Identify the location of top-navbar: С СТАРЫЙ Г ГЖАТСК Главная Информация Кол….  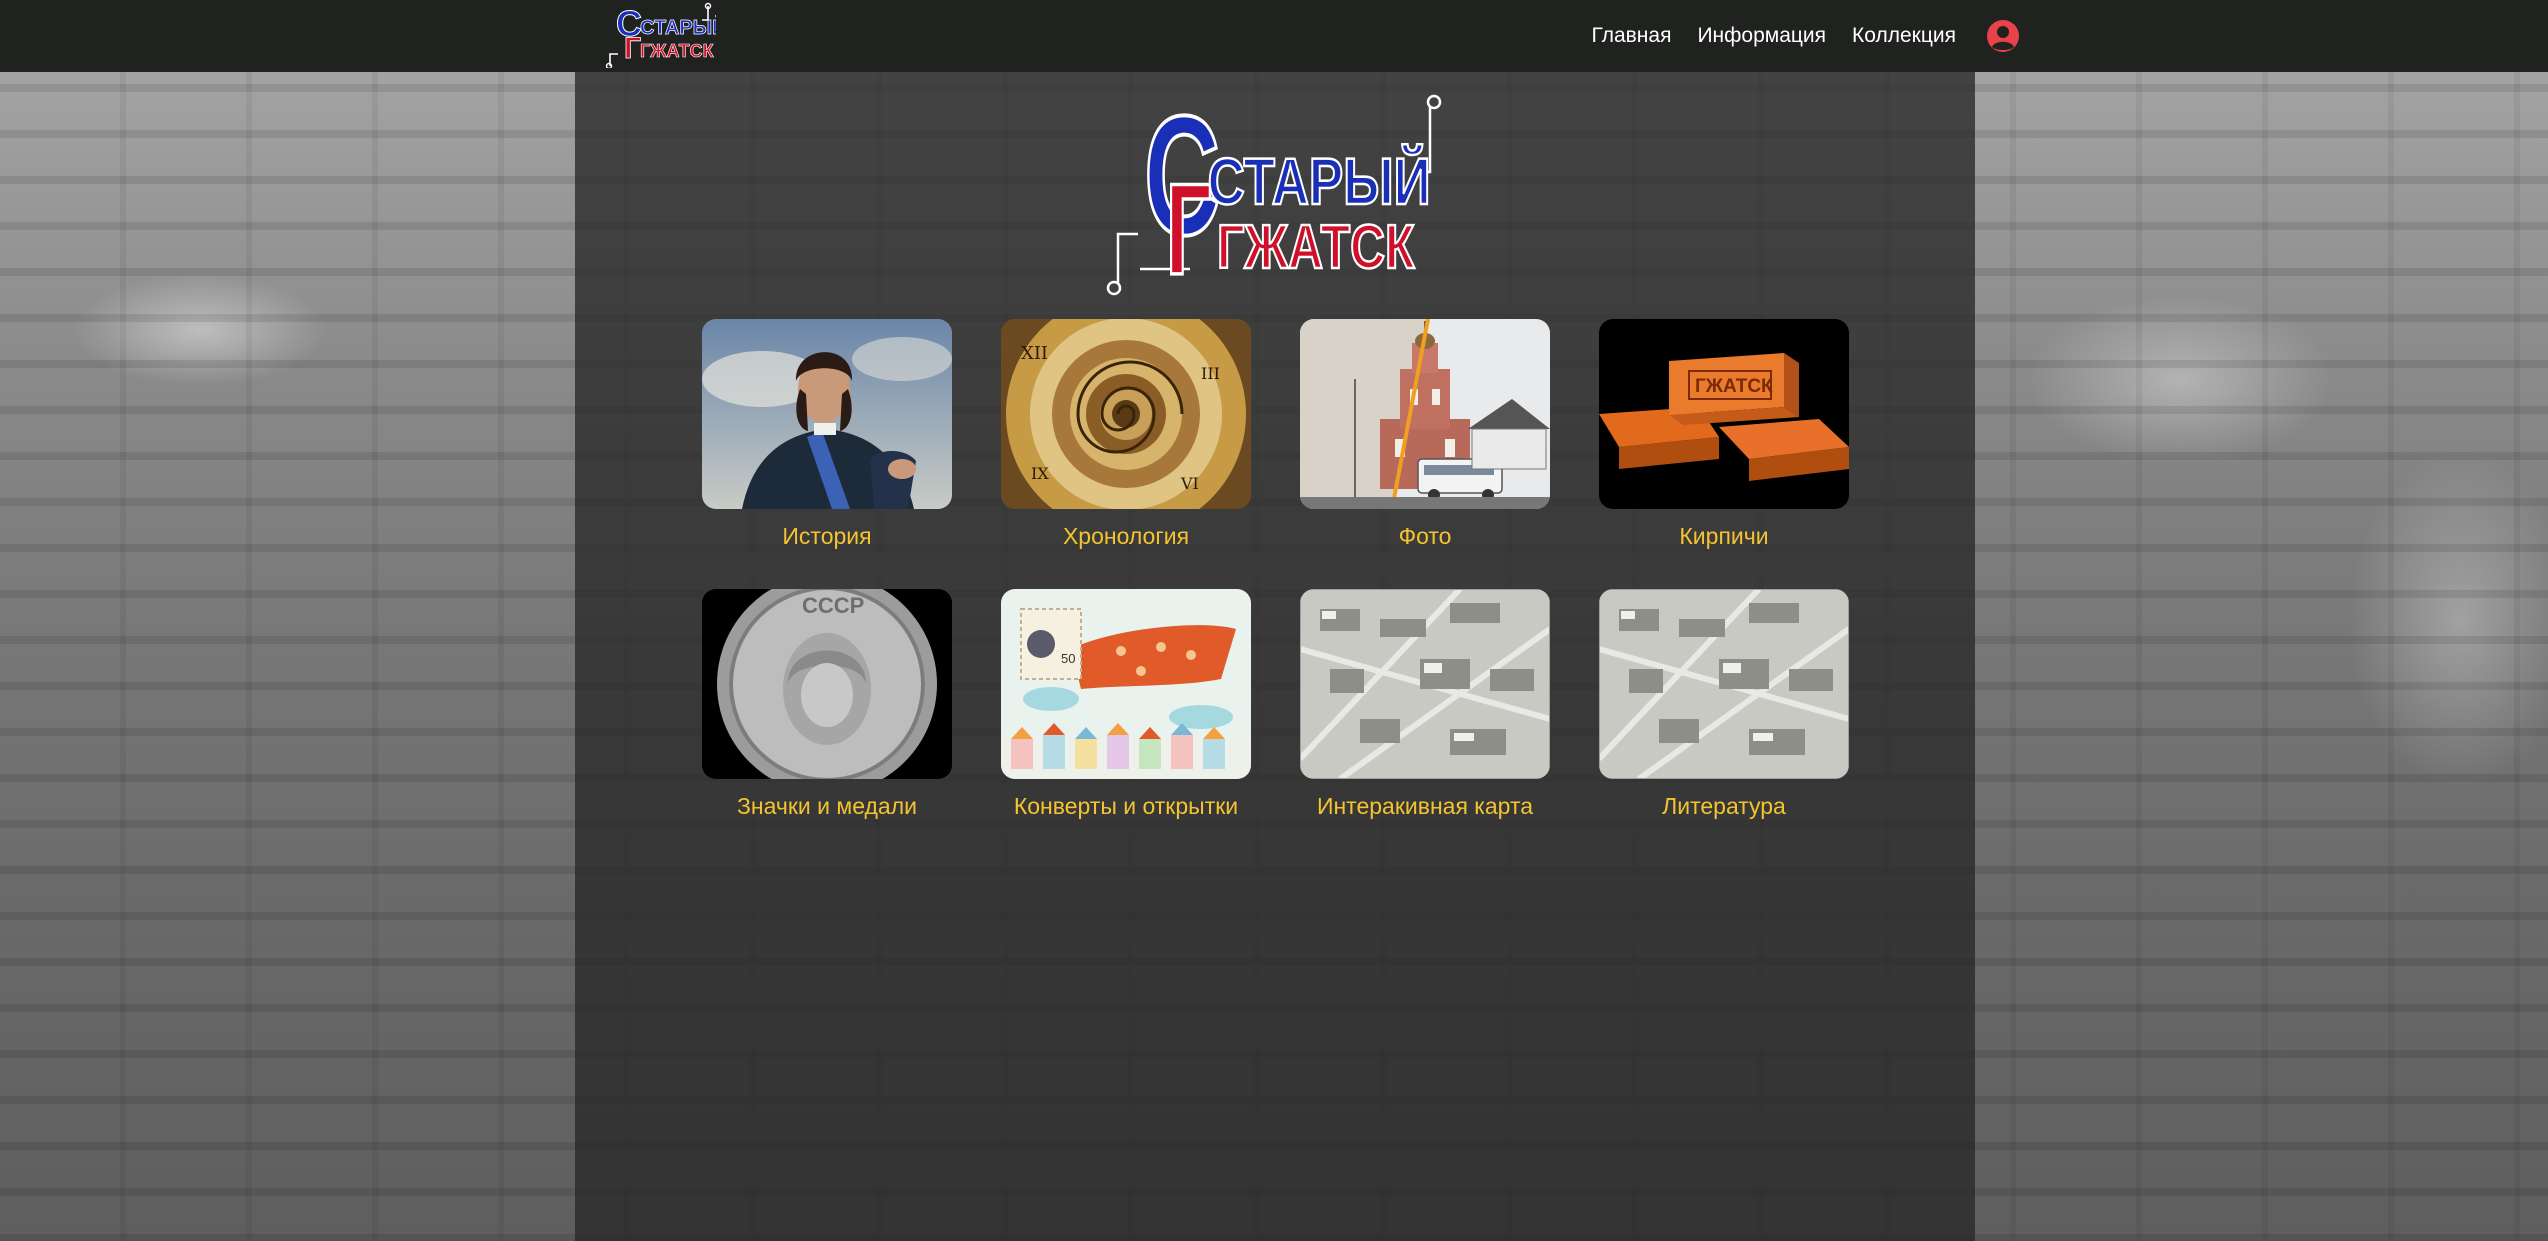
(1274, 36).